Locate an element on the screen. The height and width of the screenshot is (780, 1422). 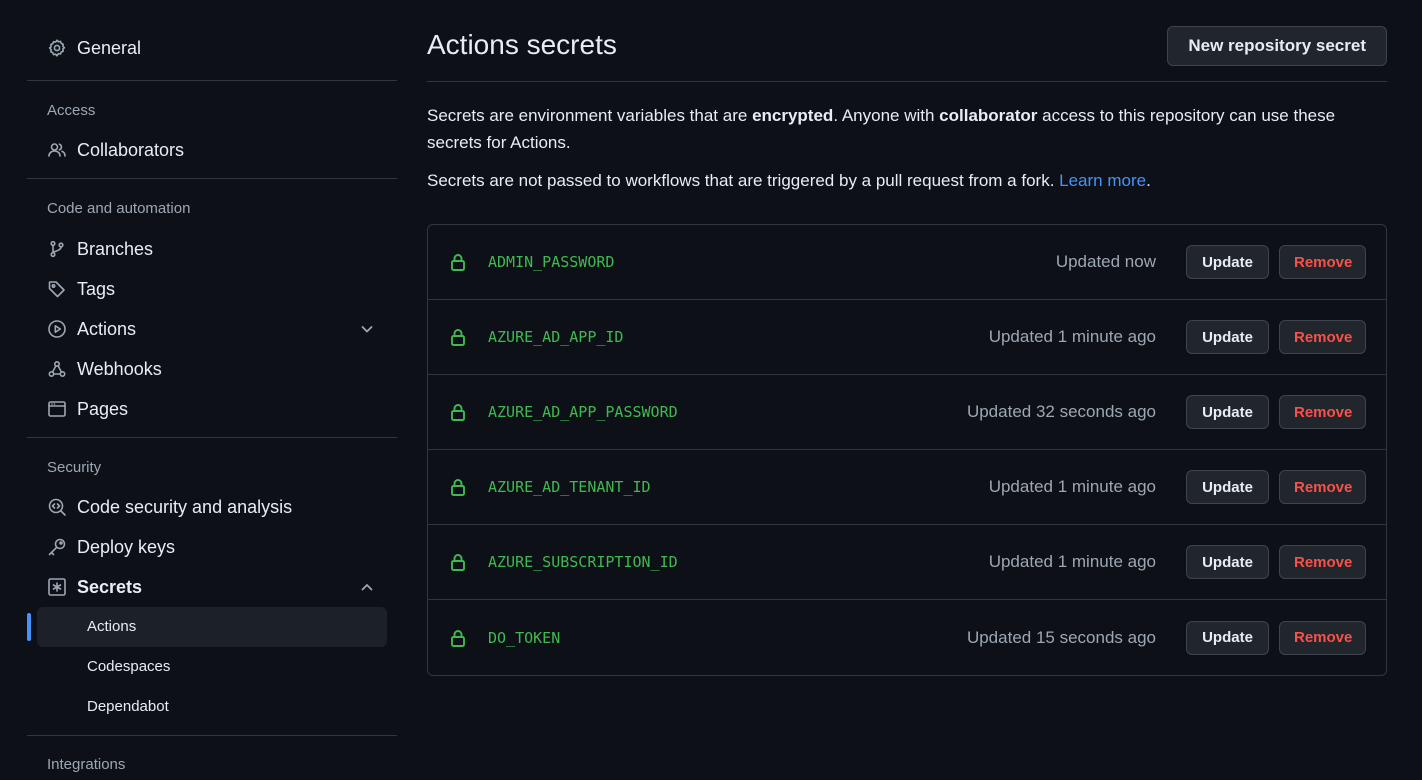
codescan-icon is located at coordinates (57, 507).